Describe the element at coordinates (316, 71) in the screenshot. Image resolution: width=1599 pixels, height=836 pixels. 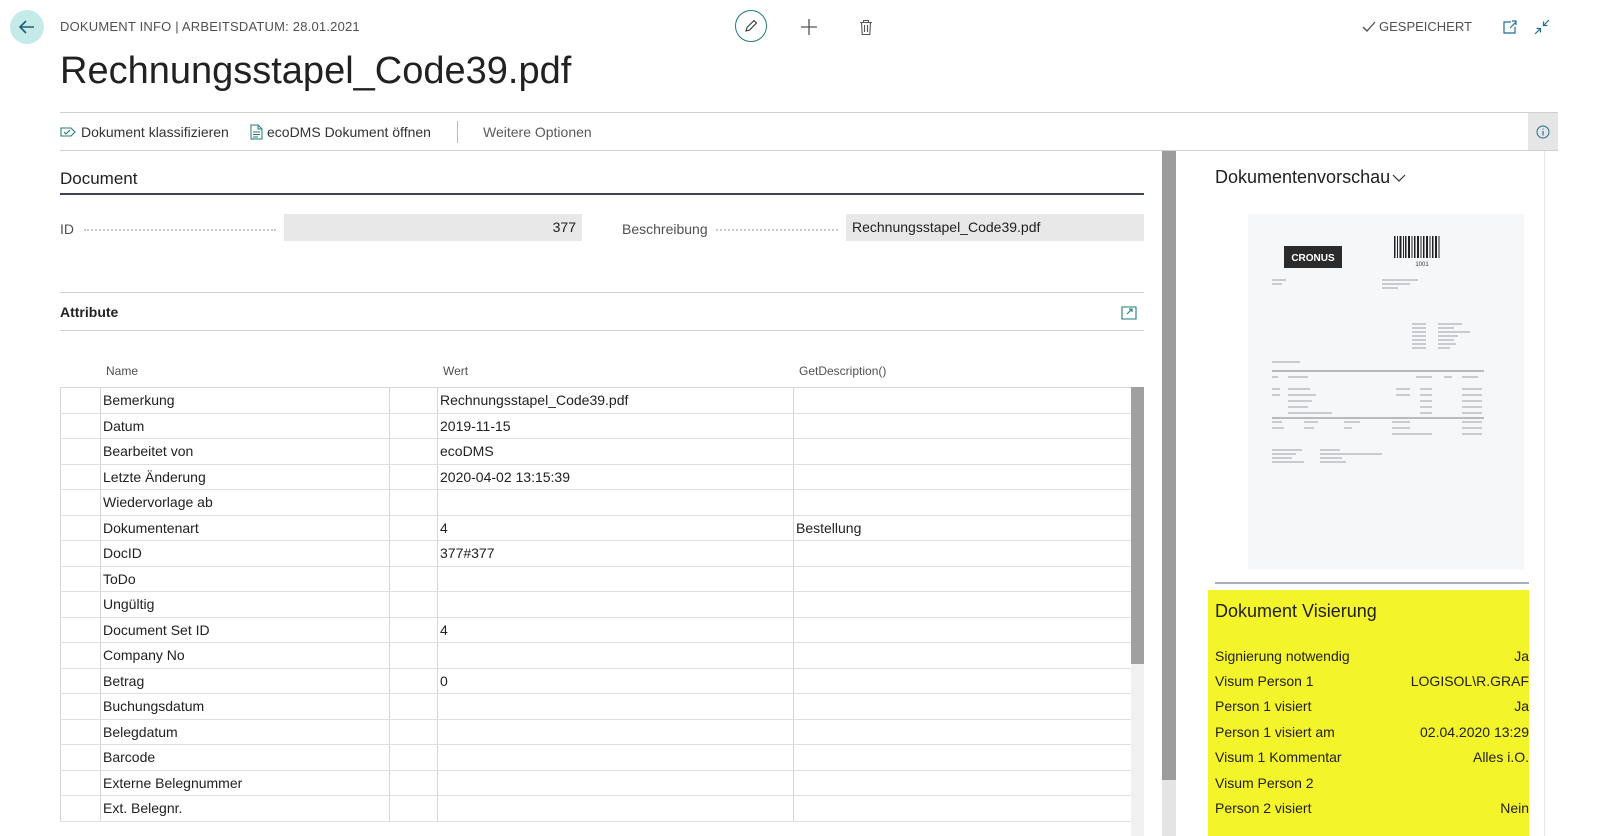
I see `page-title: Rechnungsstapel_Code39.pdf` at that location.